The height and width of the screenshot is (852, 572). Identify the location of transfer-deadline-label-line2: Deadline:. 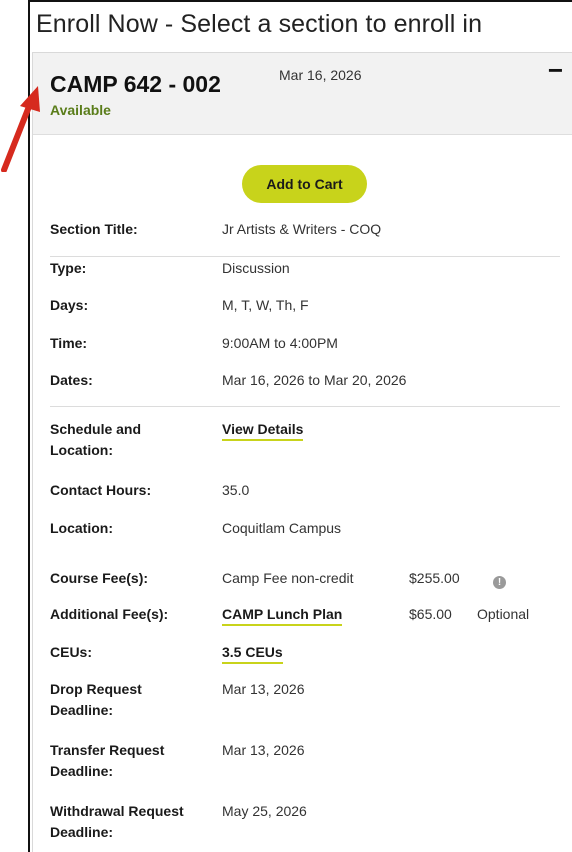
(82, 771).